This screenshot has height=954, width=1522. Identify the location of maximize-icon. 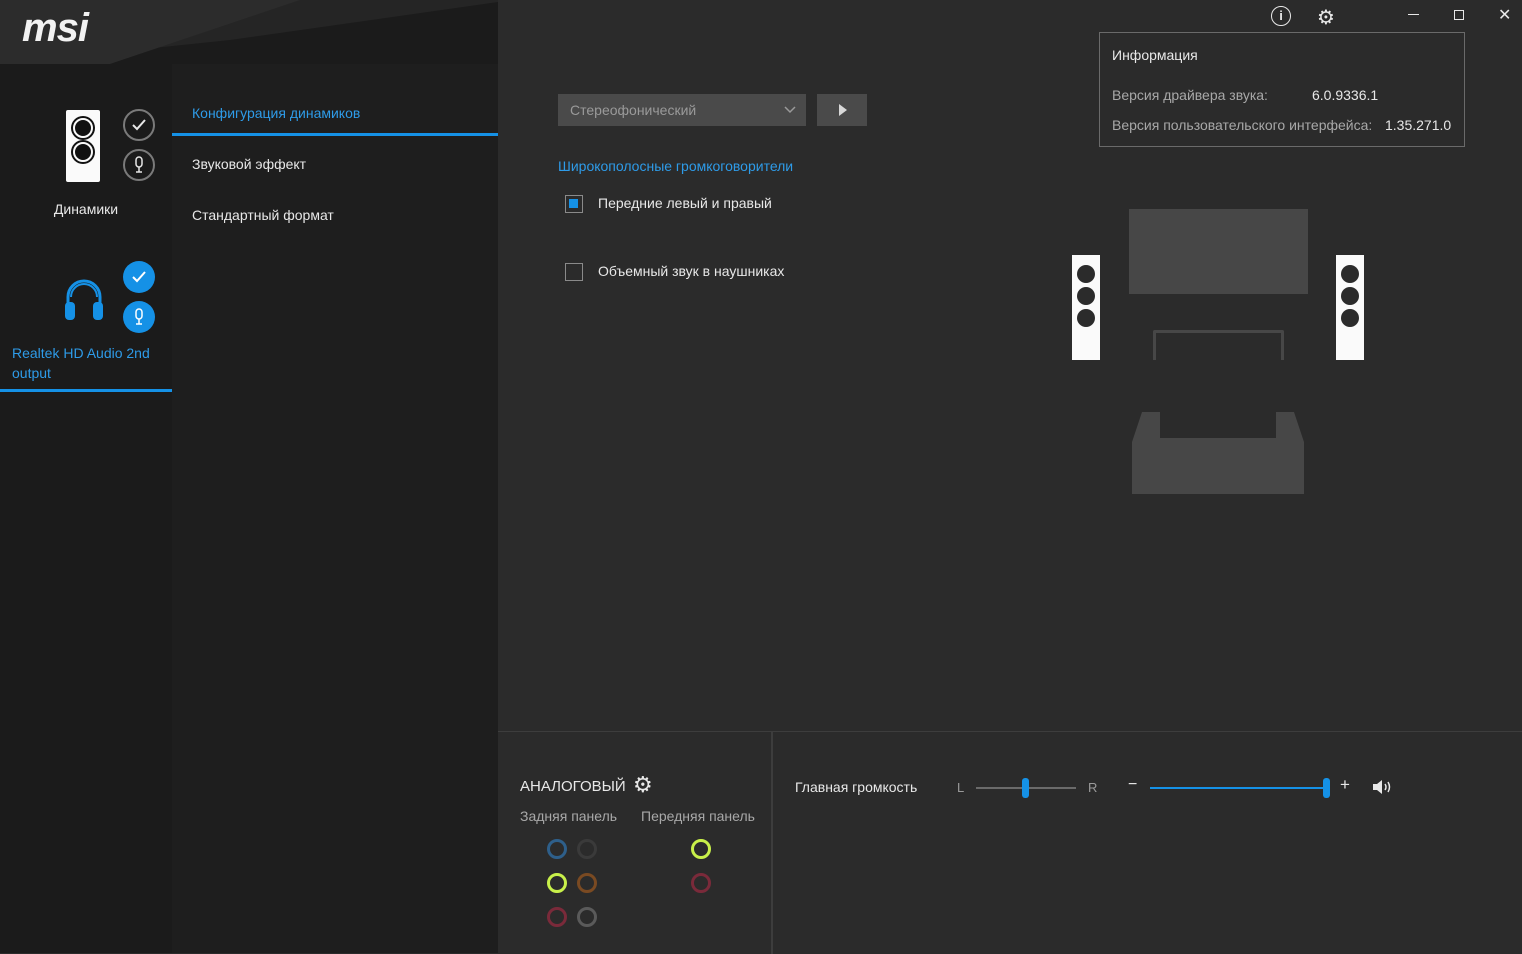
(1459, 15).